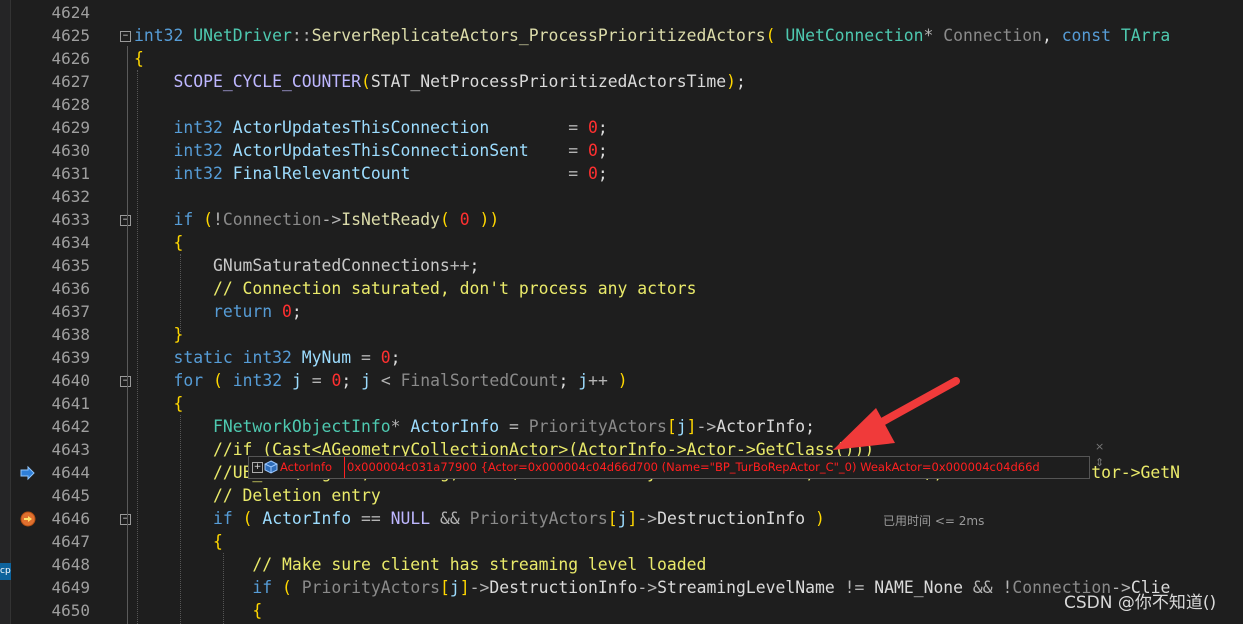 This screenshot has width=1243, height=624. Describe the element at coordinates (896, 413) in the screenshot. I see `red-arrow-annotation` at that location.